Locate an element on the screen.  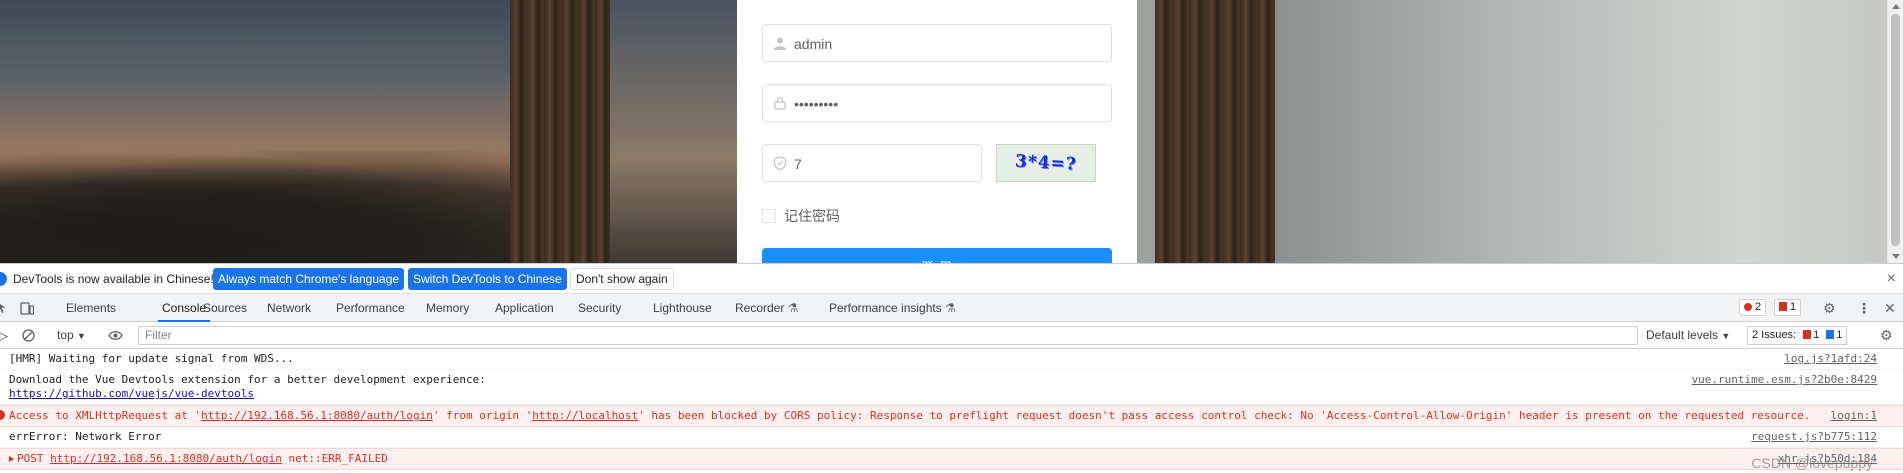
console-settings-icon: ⚙ is located at coordinates (1886, 335).